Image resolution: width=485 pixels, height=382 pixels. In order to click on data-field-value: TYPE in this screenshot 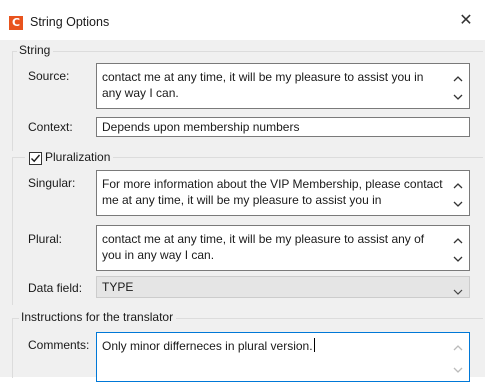, I will do `click(118, 287)`.